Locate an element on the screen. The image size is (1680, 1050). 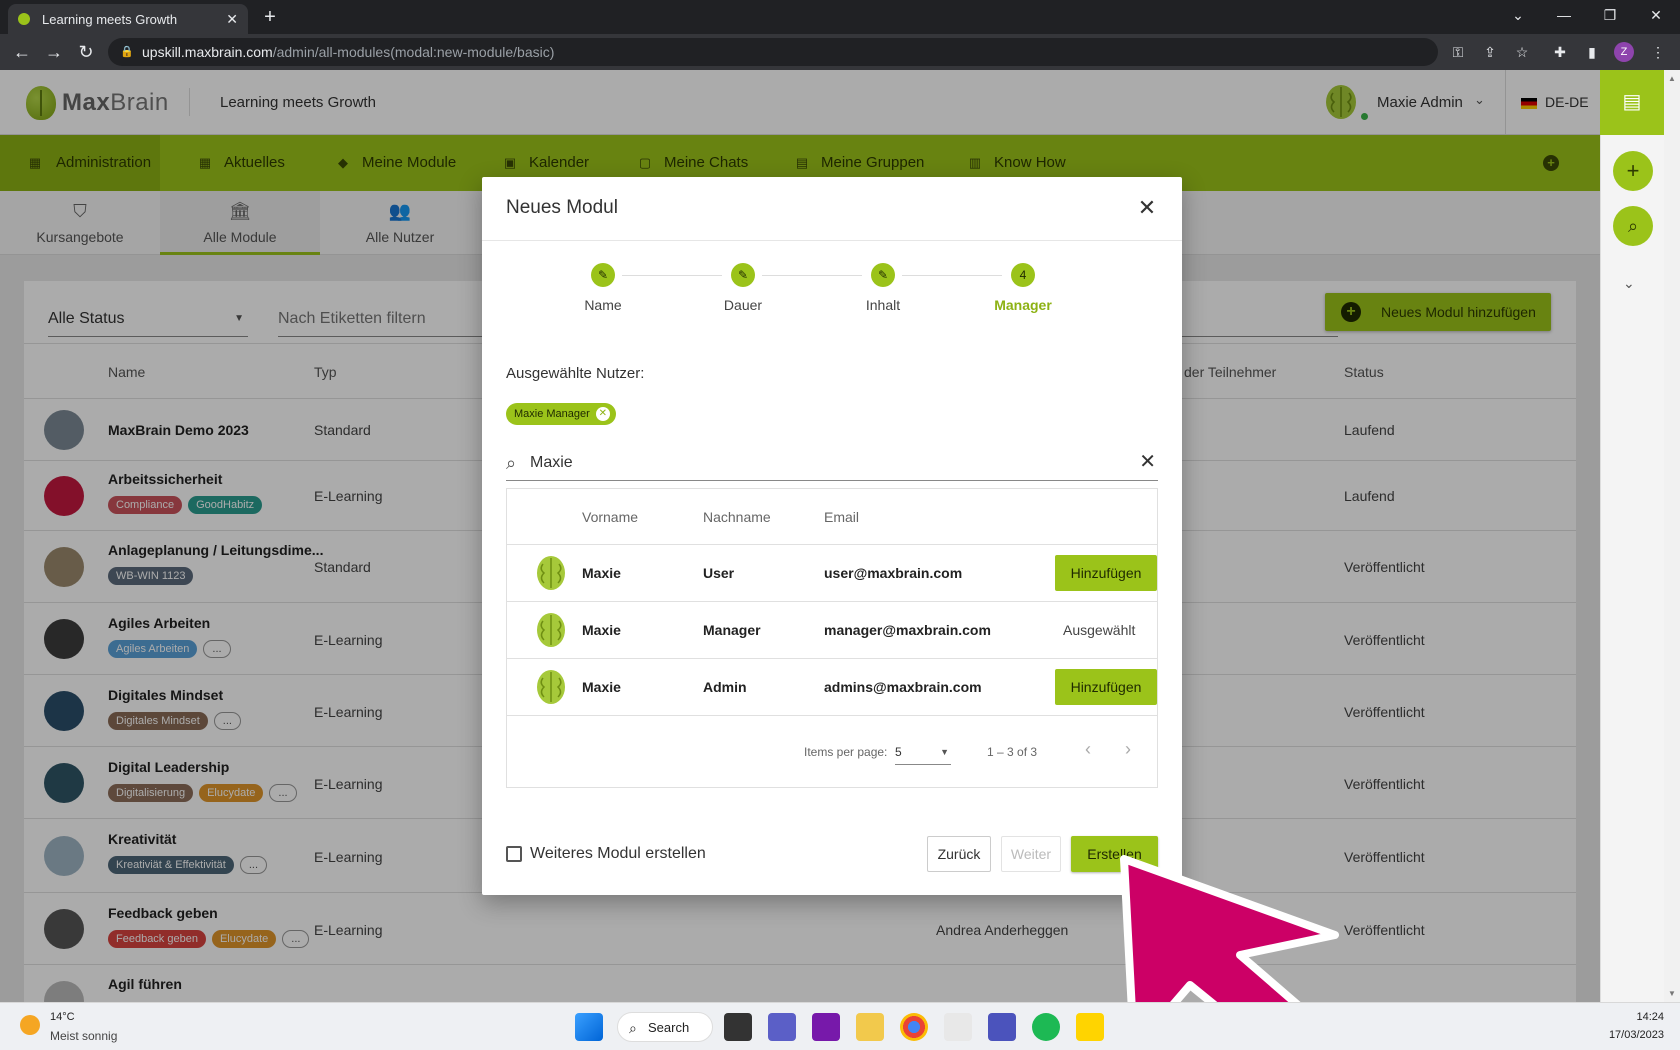
extensions-icon: ✚ is located at coordinates (1560, 52).